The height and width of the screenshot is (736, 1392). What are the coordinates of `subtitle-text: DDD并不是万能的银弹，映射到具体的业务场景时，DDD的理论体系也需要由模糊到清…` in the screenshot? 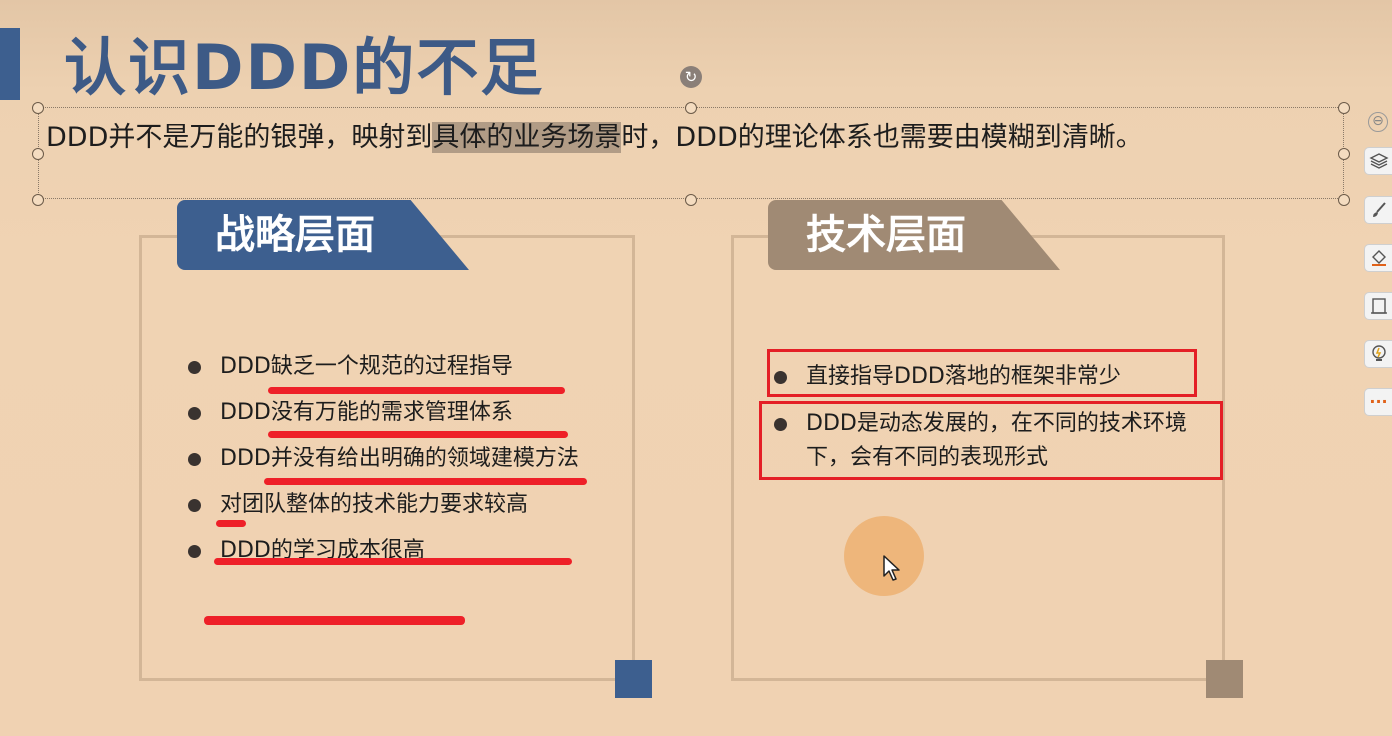 It's located at (594, 138).